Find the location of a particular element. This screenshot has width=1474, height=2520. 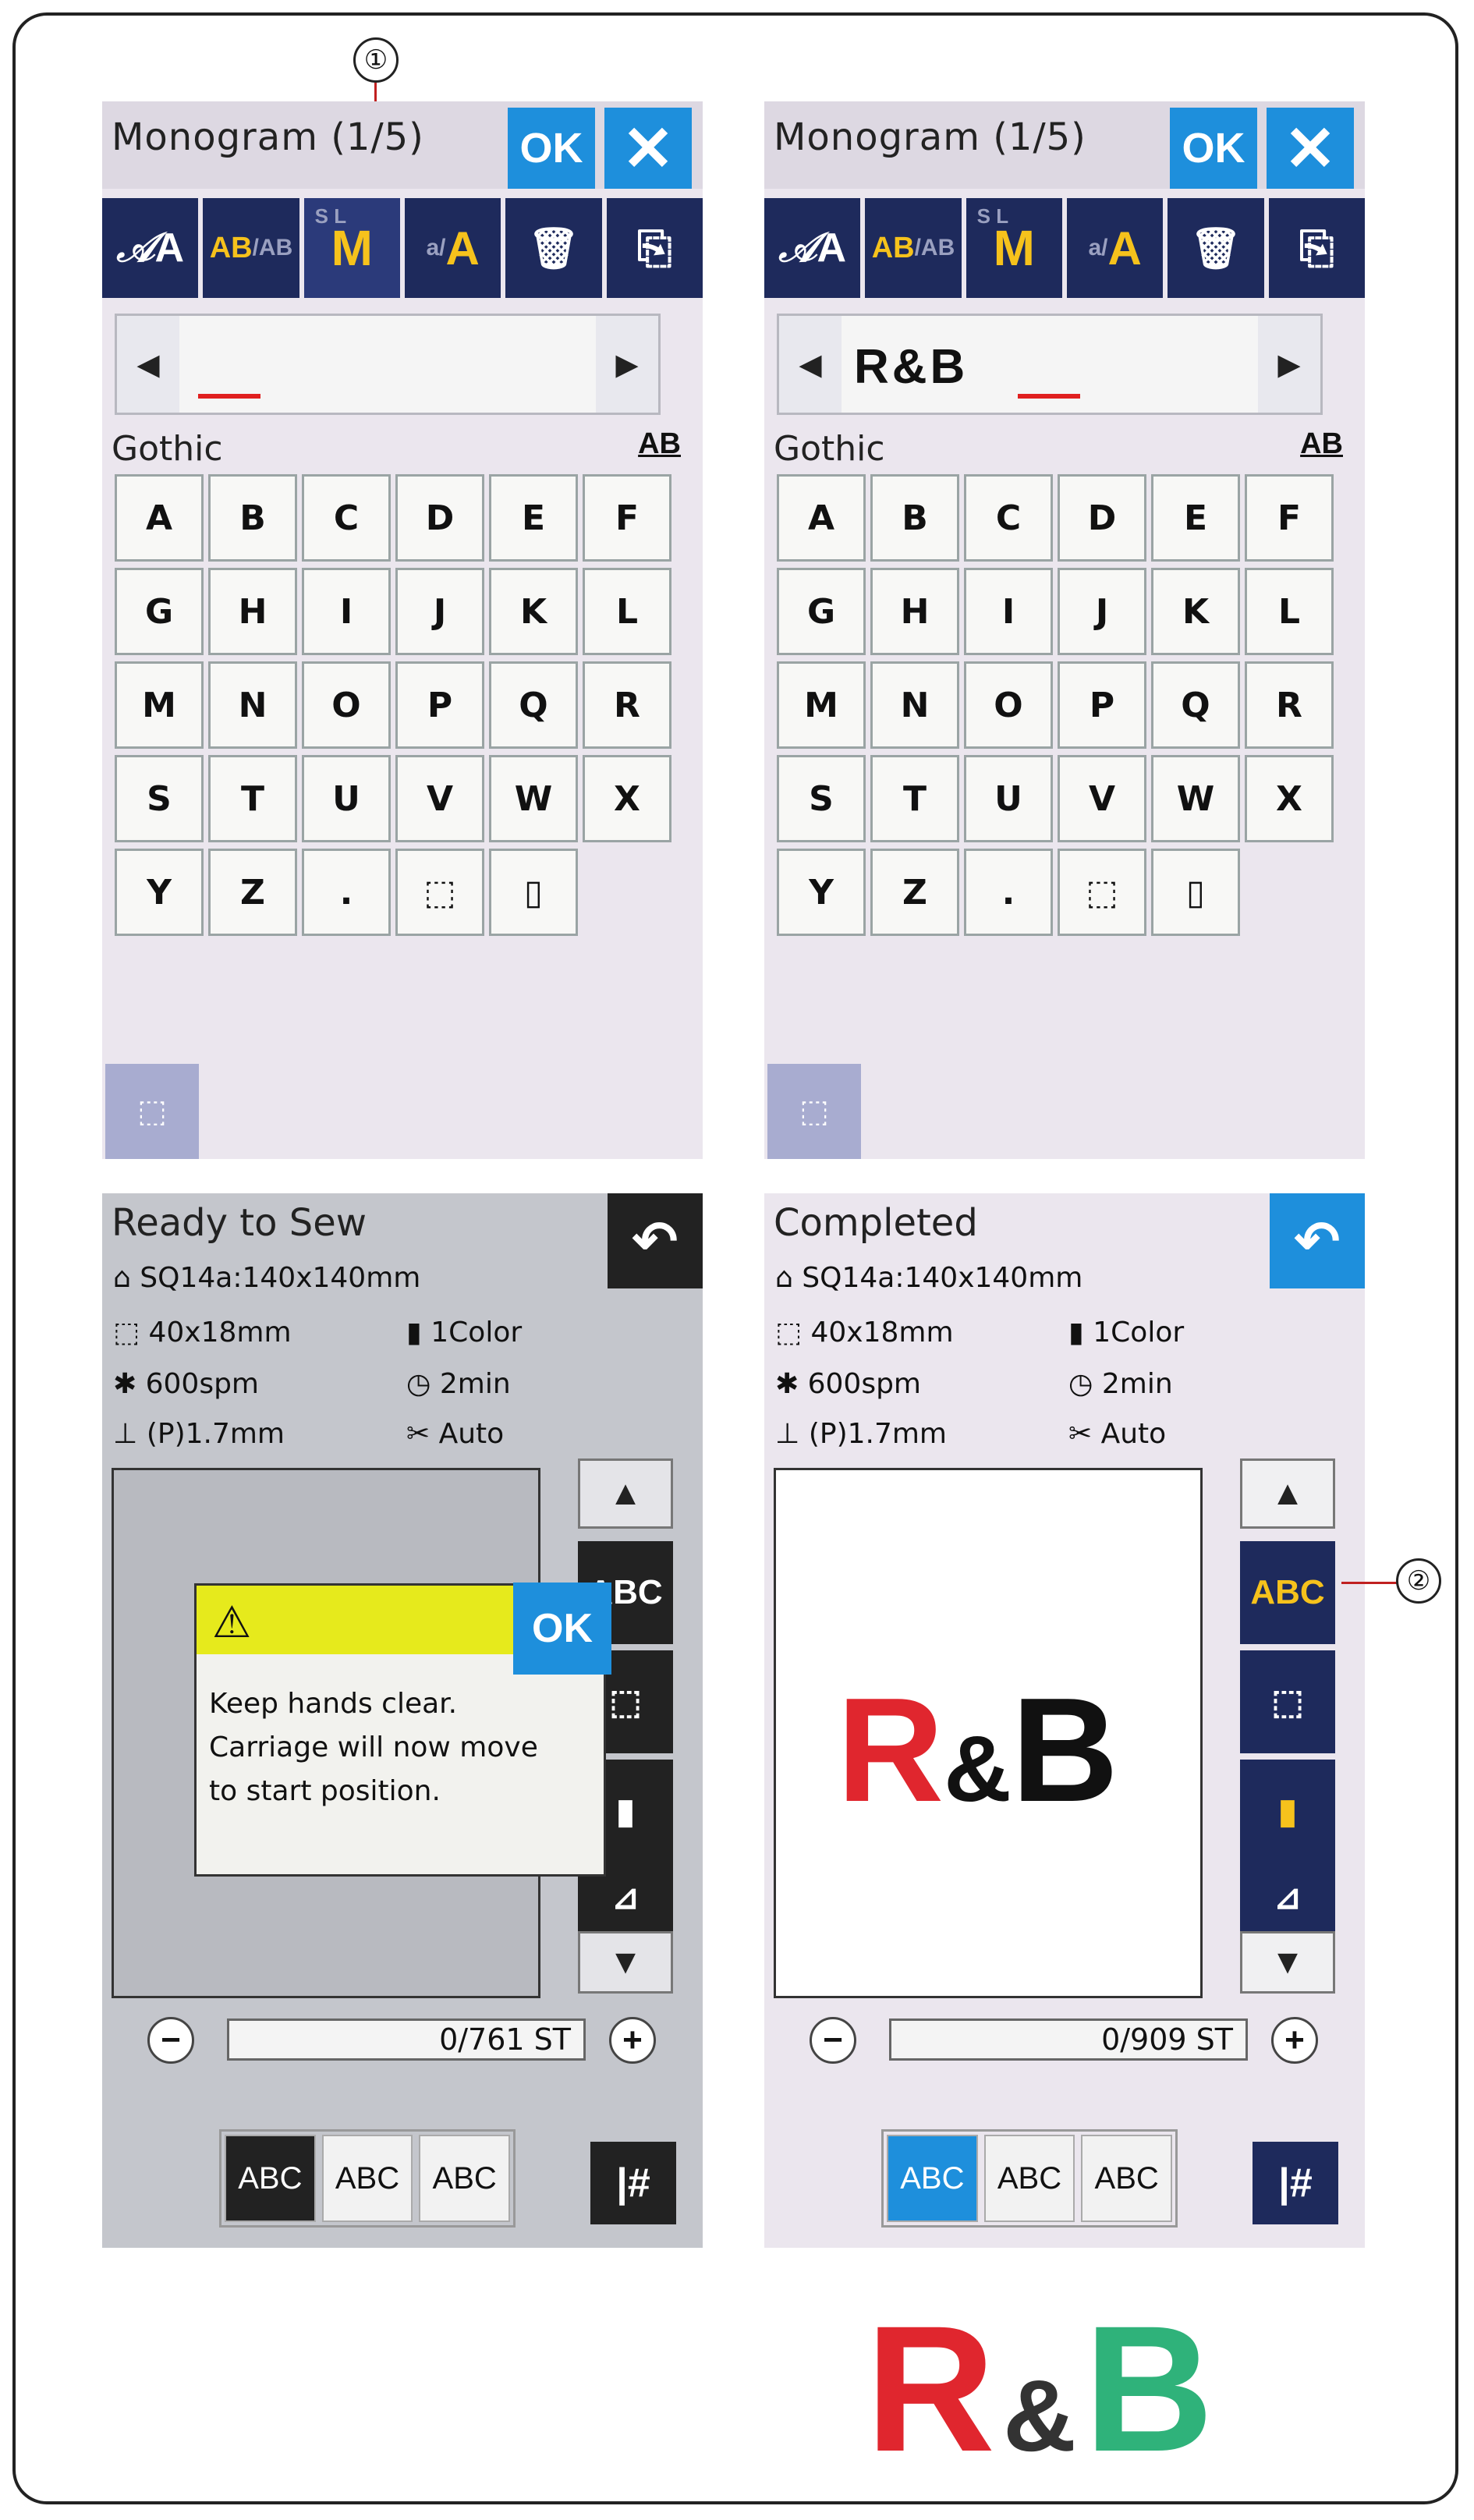

trace-icon: ⬚ is located at coordinates (1287, 1702).